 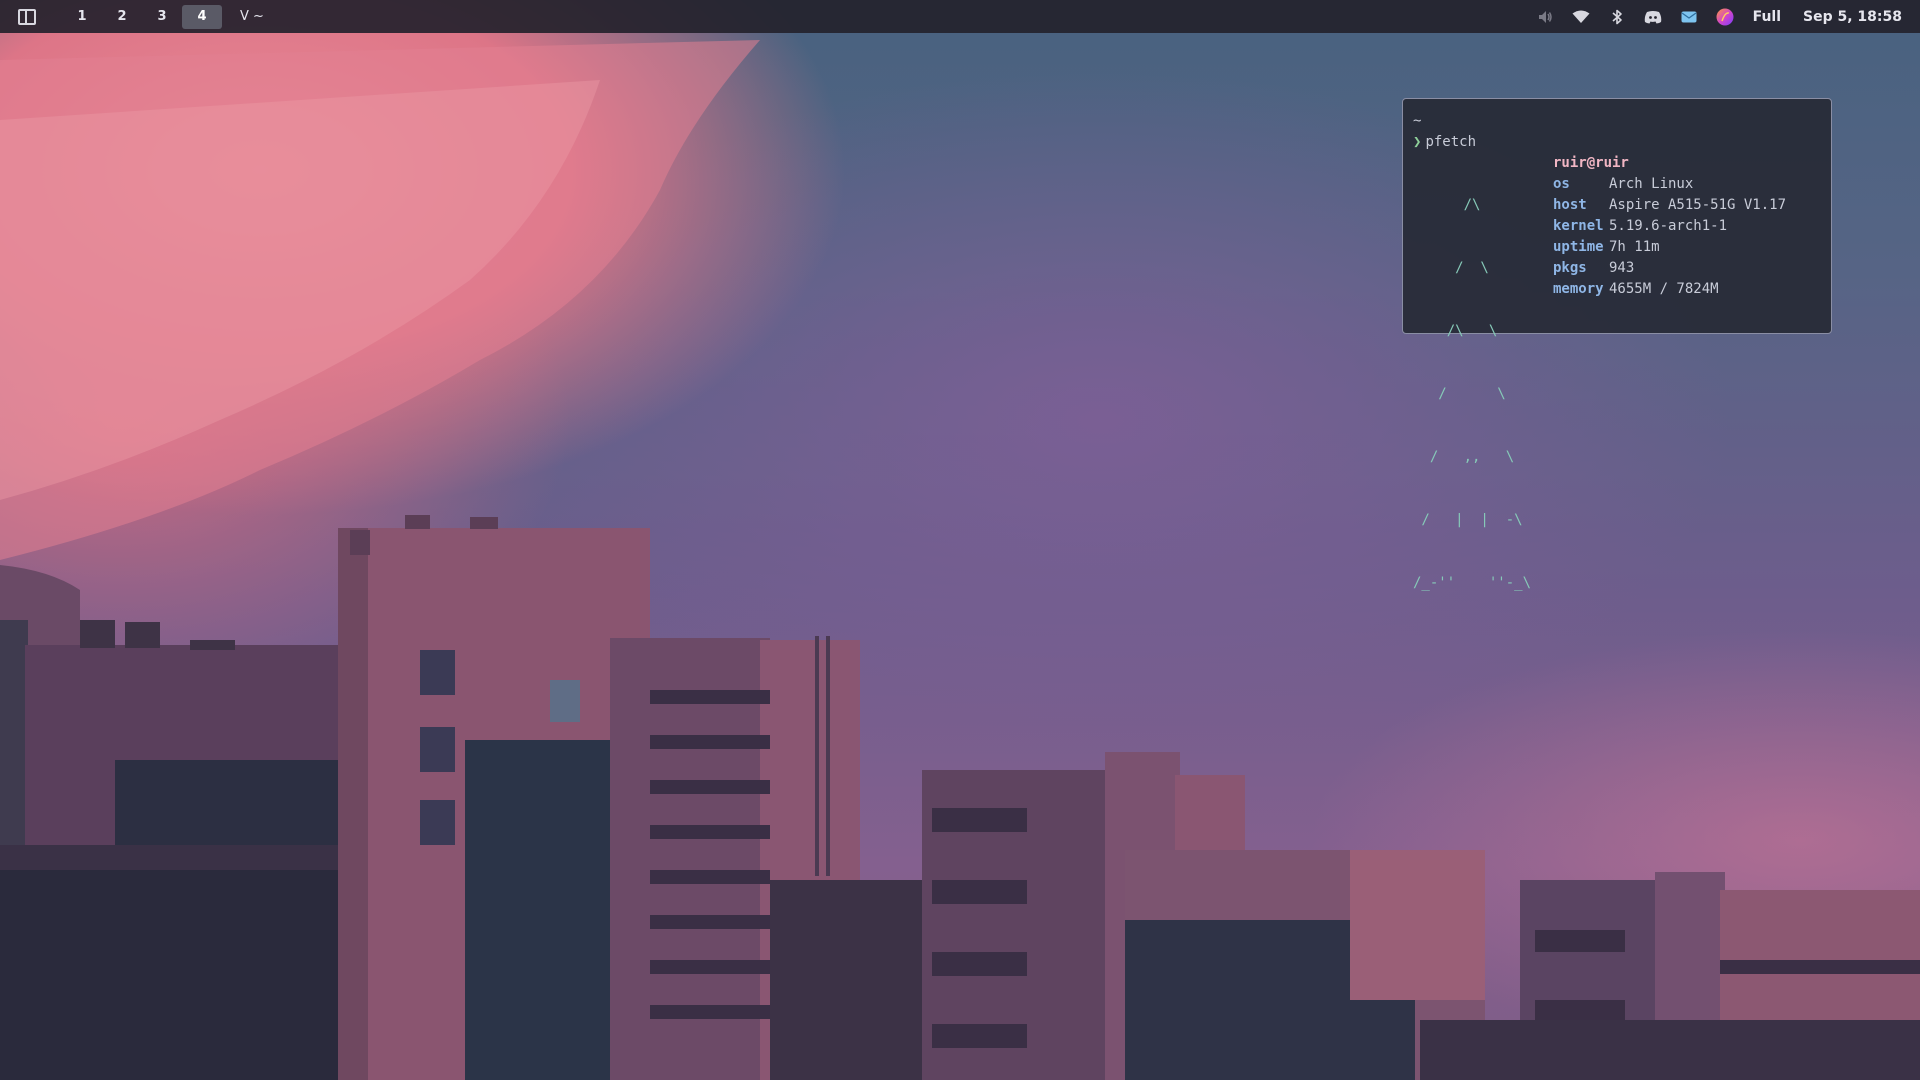 I want to click on current-directory: ~, so click(x=1417, y=121).